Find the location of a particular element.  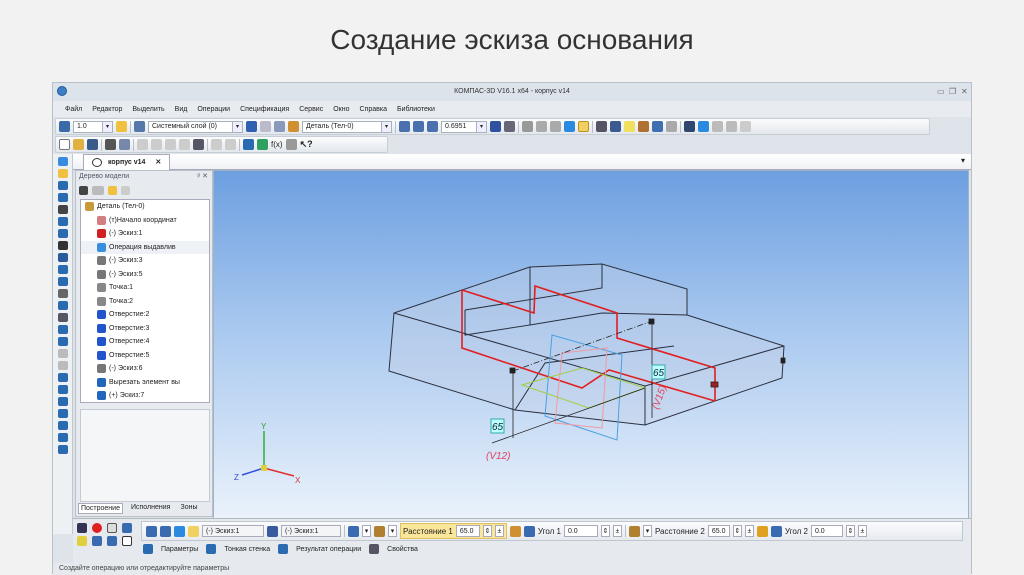

tab-parameters: Параметры is located at coordinates (179, 549).